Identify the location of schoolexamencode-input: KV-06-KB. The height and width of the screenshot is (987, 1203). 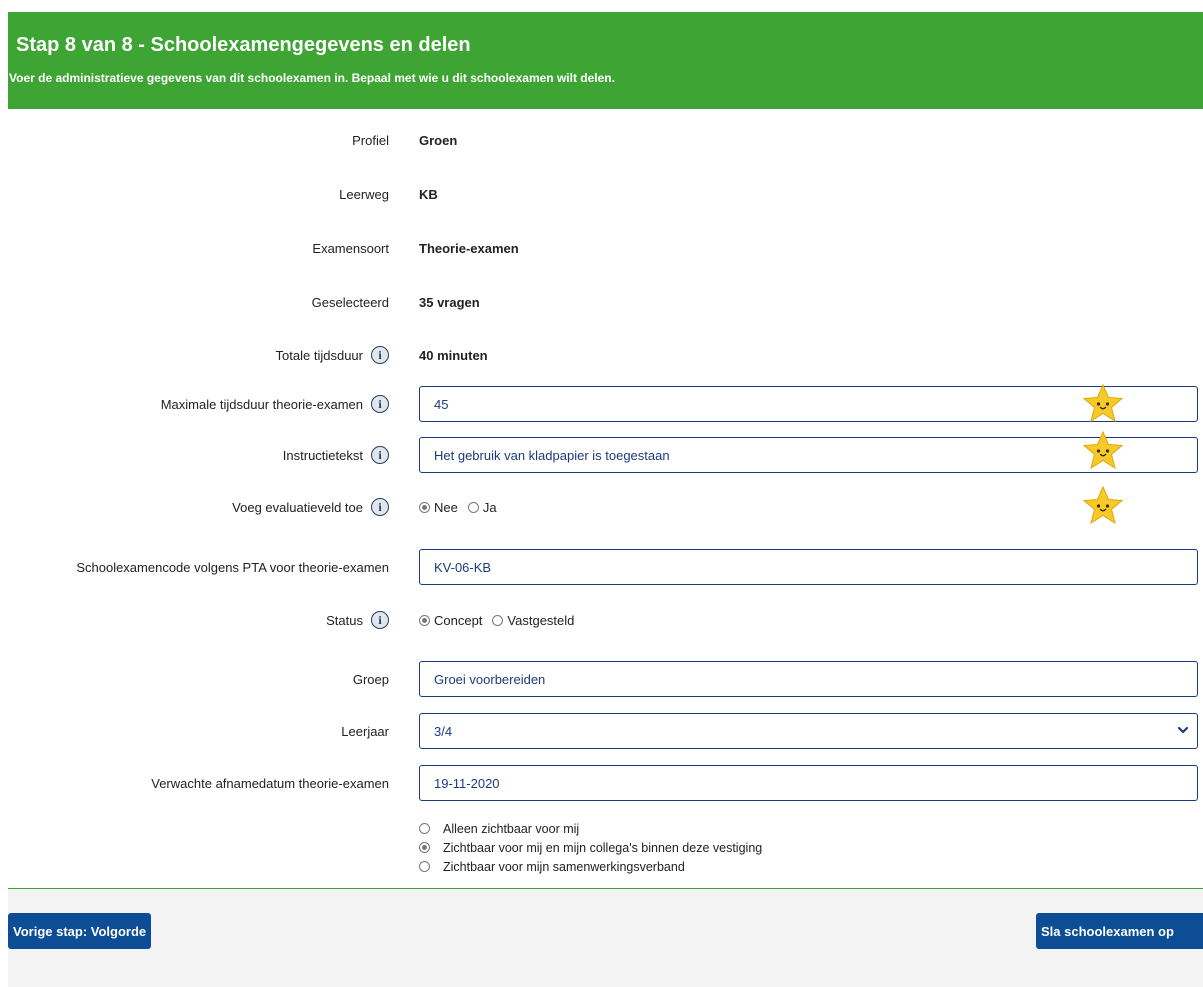
(808, 567).